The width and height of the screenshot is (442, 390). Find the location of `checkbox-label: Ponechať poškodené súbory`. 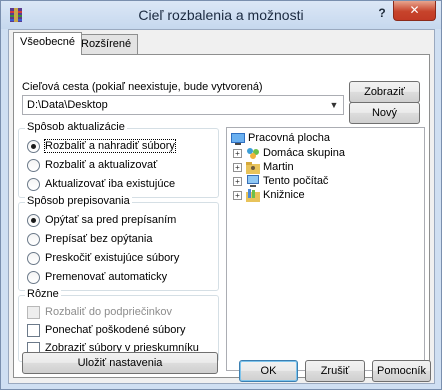

checkbox-label: Ponechať poškodené súbory is located at coordinates (115, 330).